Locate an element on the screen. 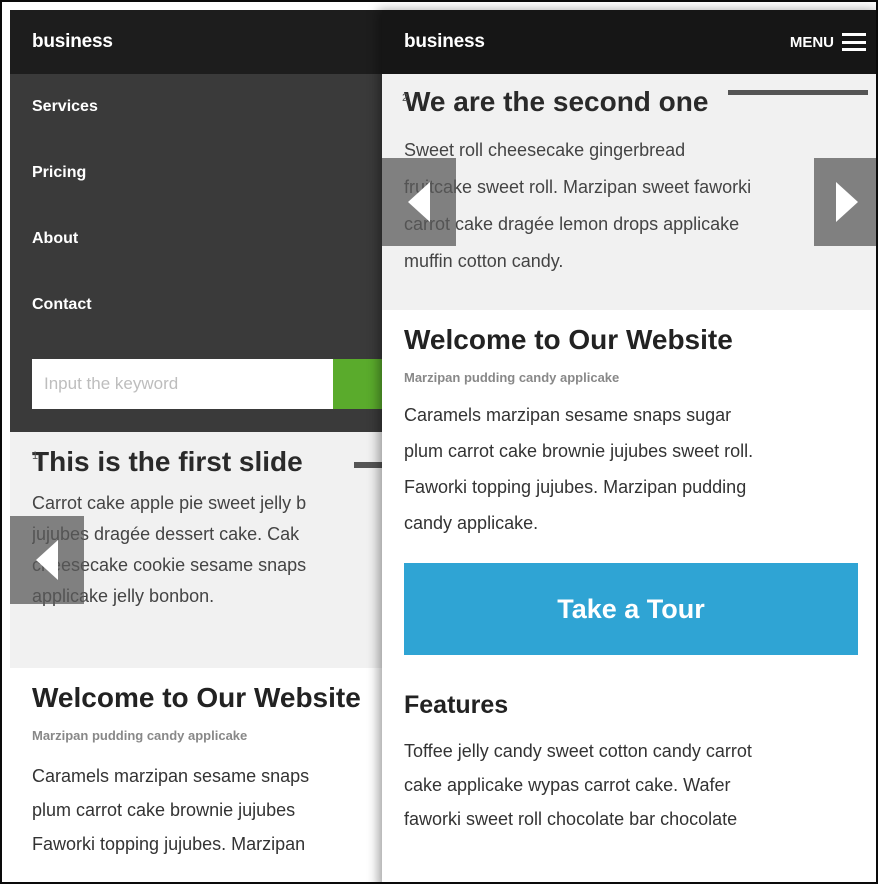  slide-line: muffin cotton candy. is located at coordinates (484, 261).